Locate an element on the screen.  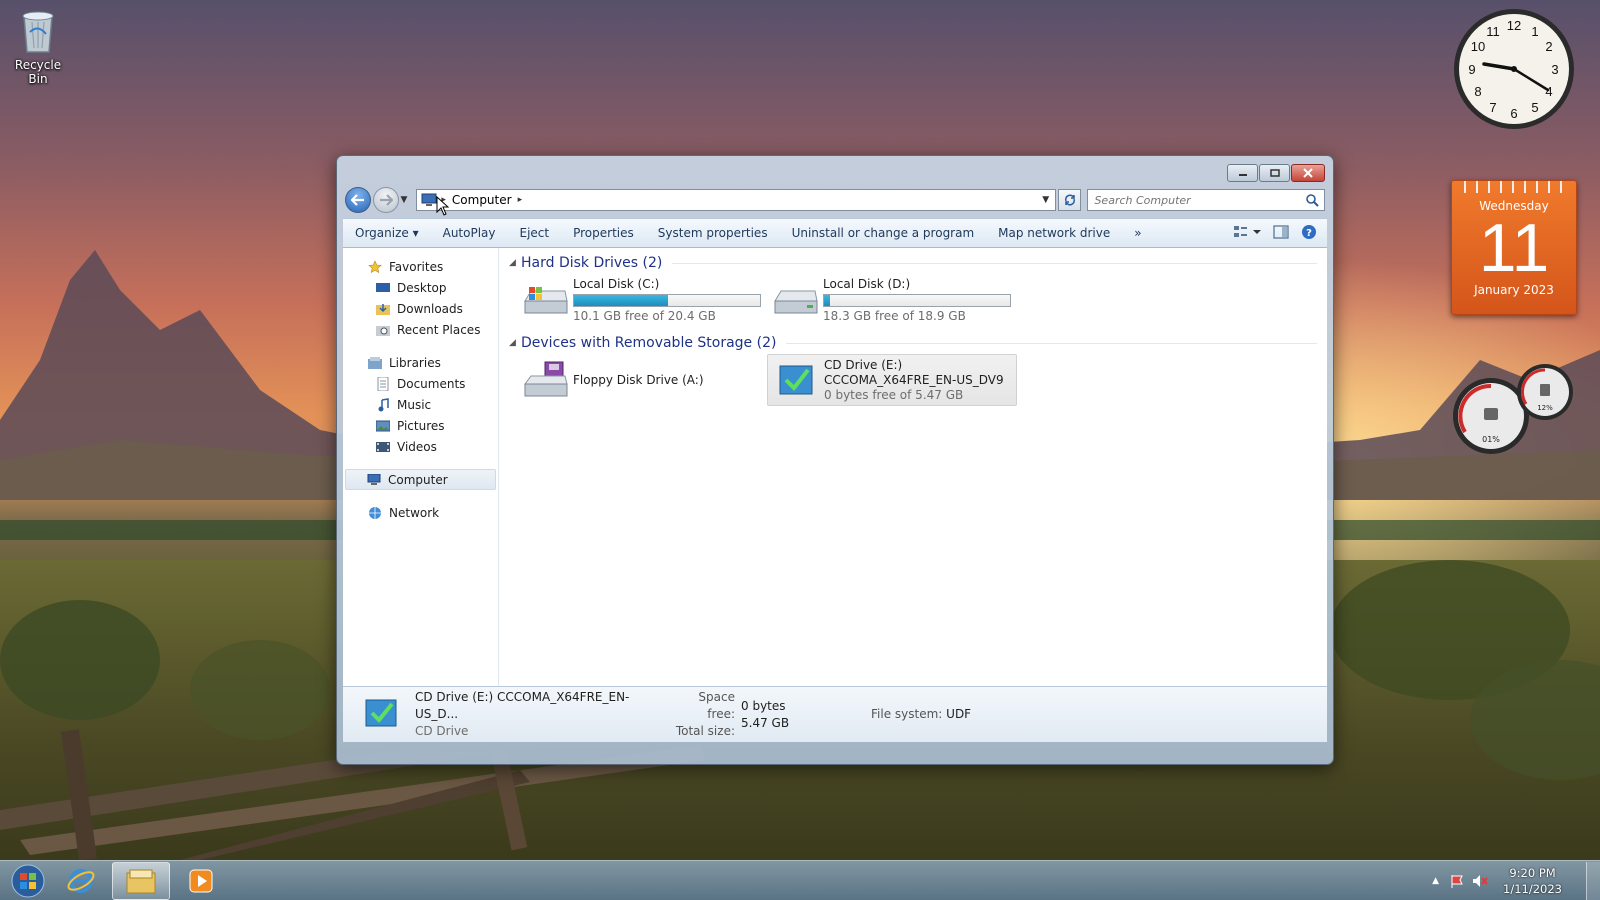
mouse-cursor-icon is located at coordinates (443, 206).